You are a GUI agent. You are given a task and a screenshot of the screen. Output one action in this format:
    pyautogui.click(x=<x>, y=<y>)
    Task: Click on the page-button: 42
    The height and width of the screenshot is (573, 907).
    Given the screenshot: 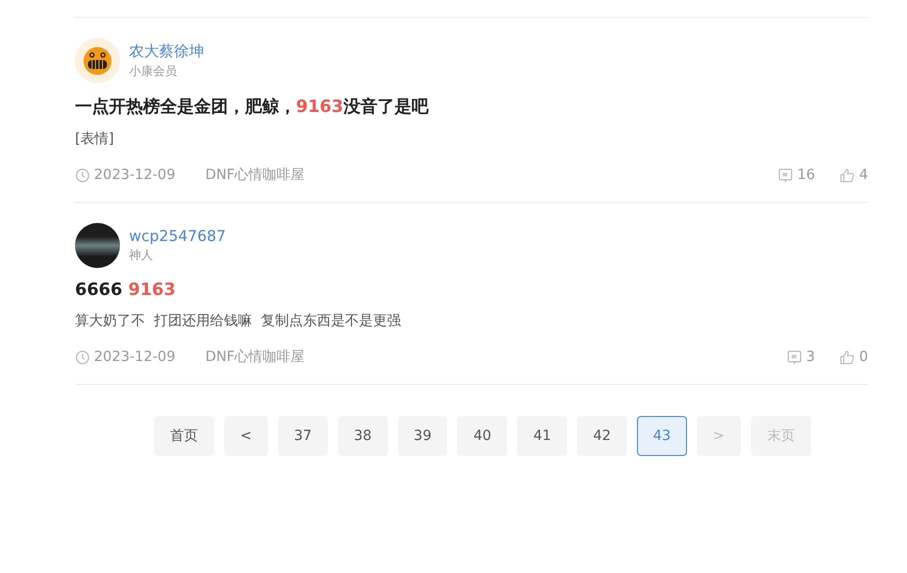 What is the action you would take?
    pyautogui.click(x=602, y=436)
    